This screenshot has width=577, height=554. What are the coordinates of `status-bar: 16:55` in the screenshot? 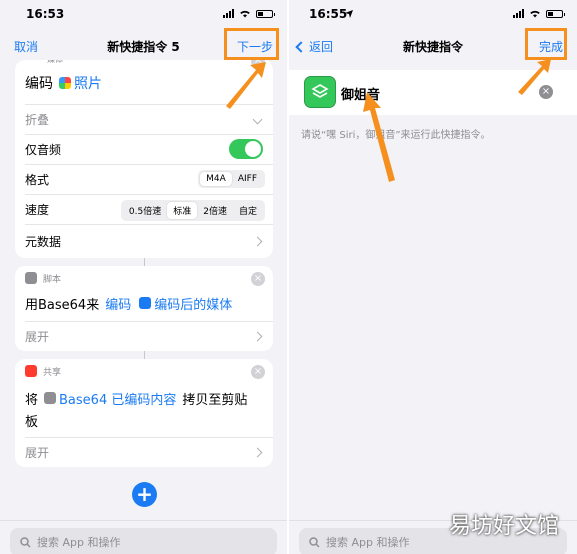 It's located at (433, 15).